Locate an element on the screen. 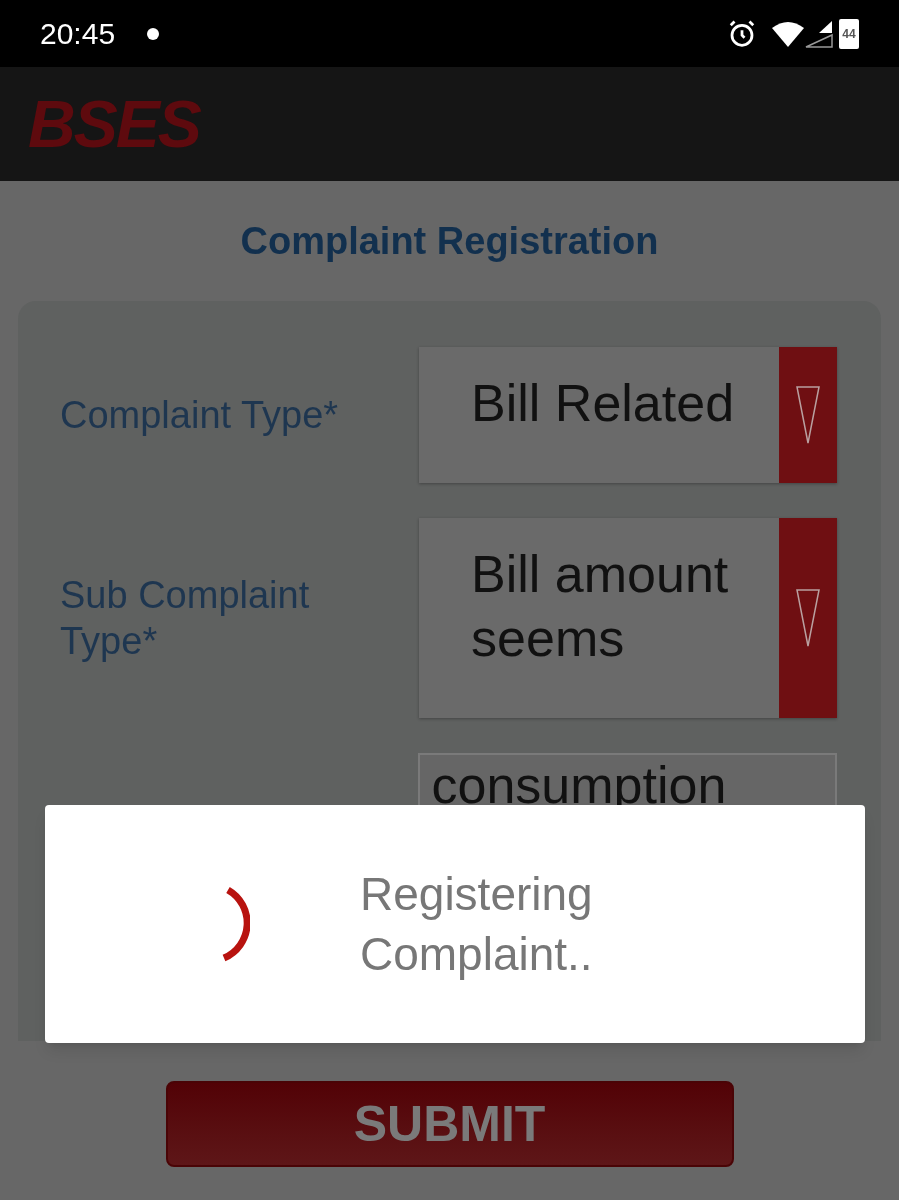 This screenshot has height=1200, width=899. field-label: Complaint Type* is located at coordinates (199, 415).